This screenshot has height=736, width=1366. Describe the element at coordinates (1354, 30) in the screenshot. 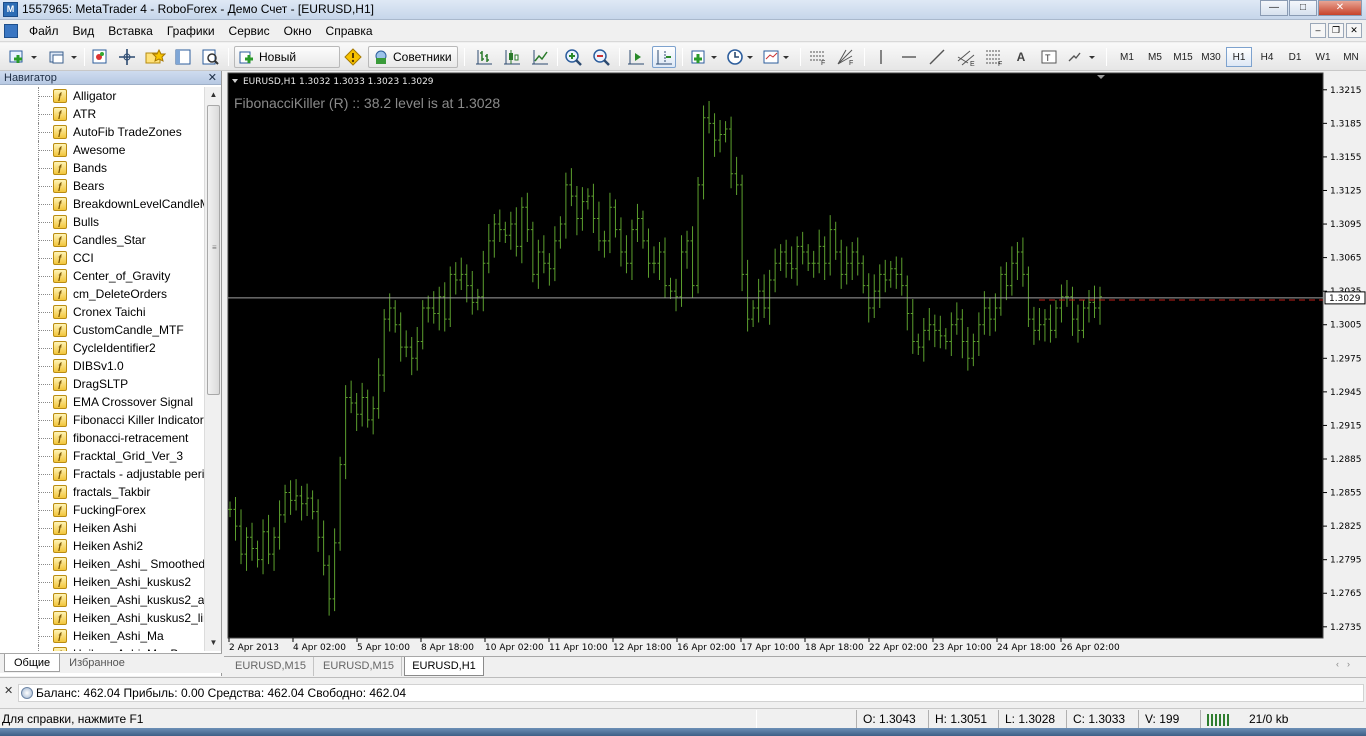

I see `mdi-close-button: ✕` at that location.